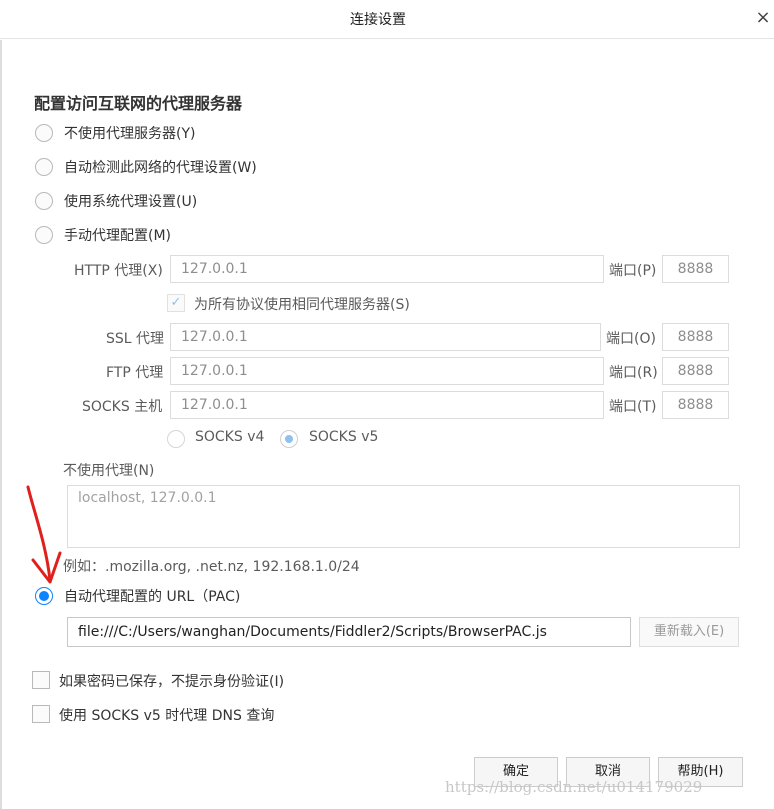 This screenshot has width=774, height=809. Describe the element at coordinates (1, 424) in the screenshot. I see `window-left-border` at that location.